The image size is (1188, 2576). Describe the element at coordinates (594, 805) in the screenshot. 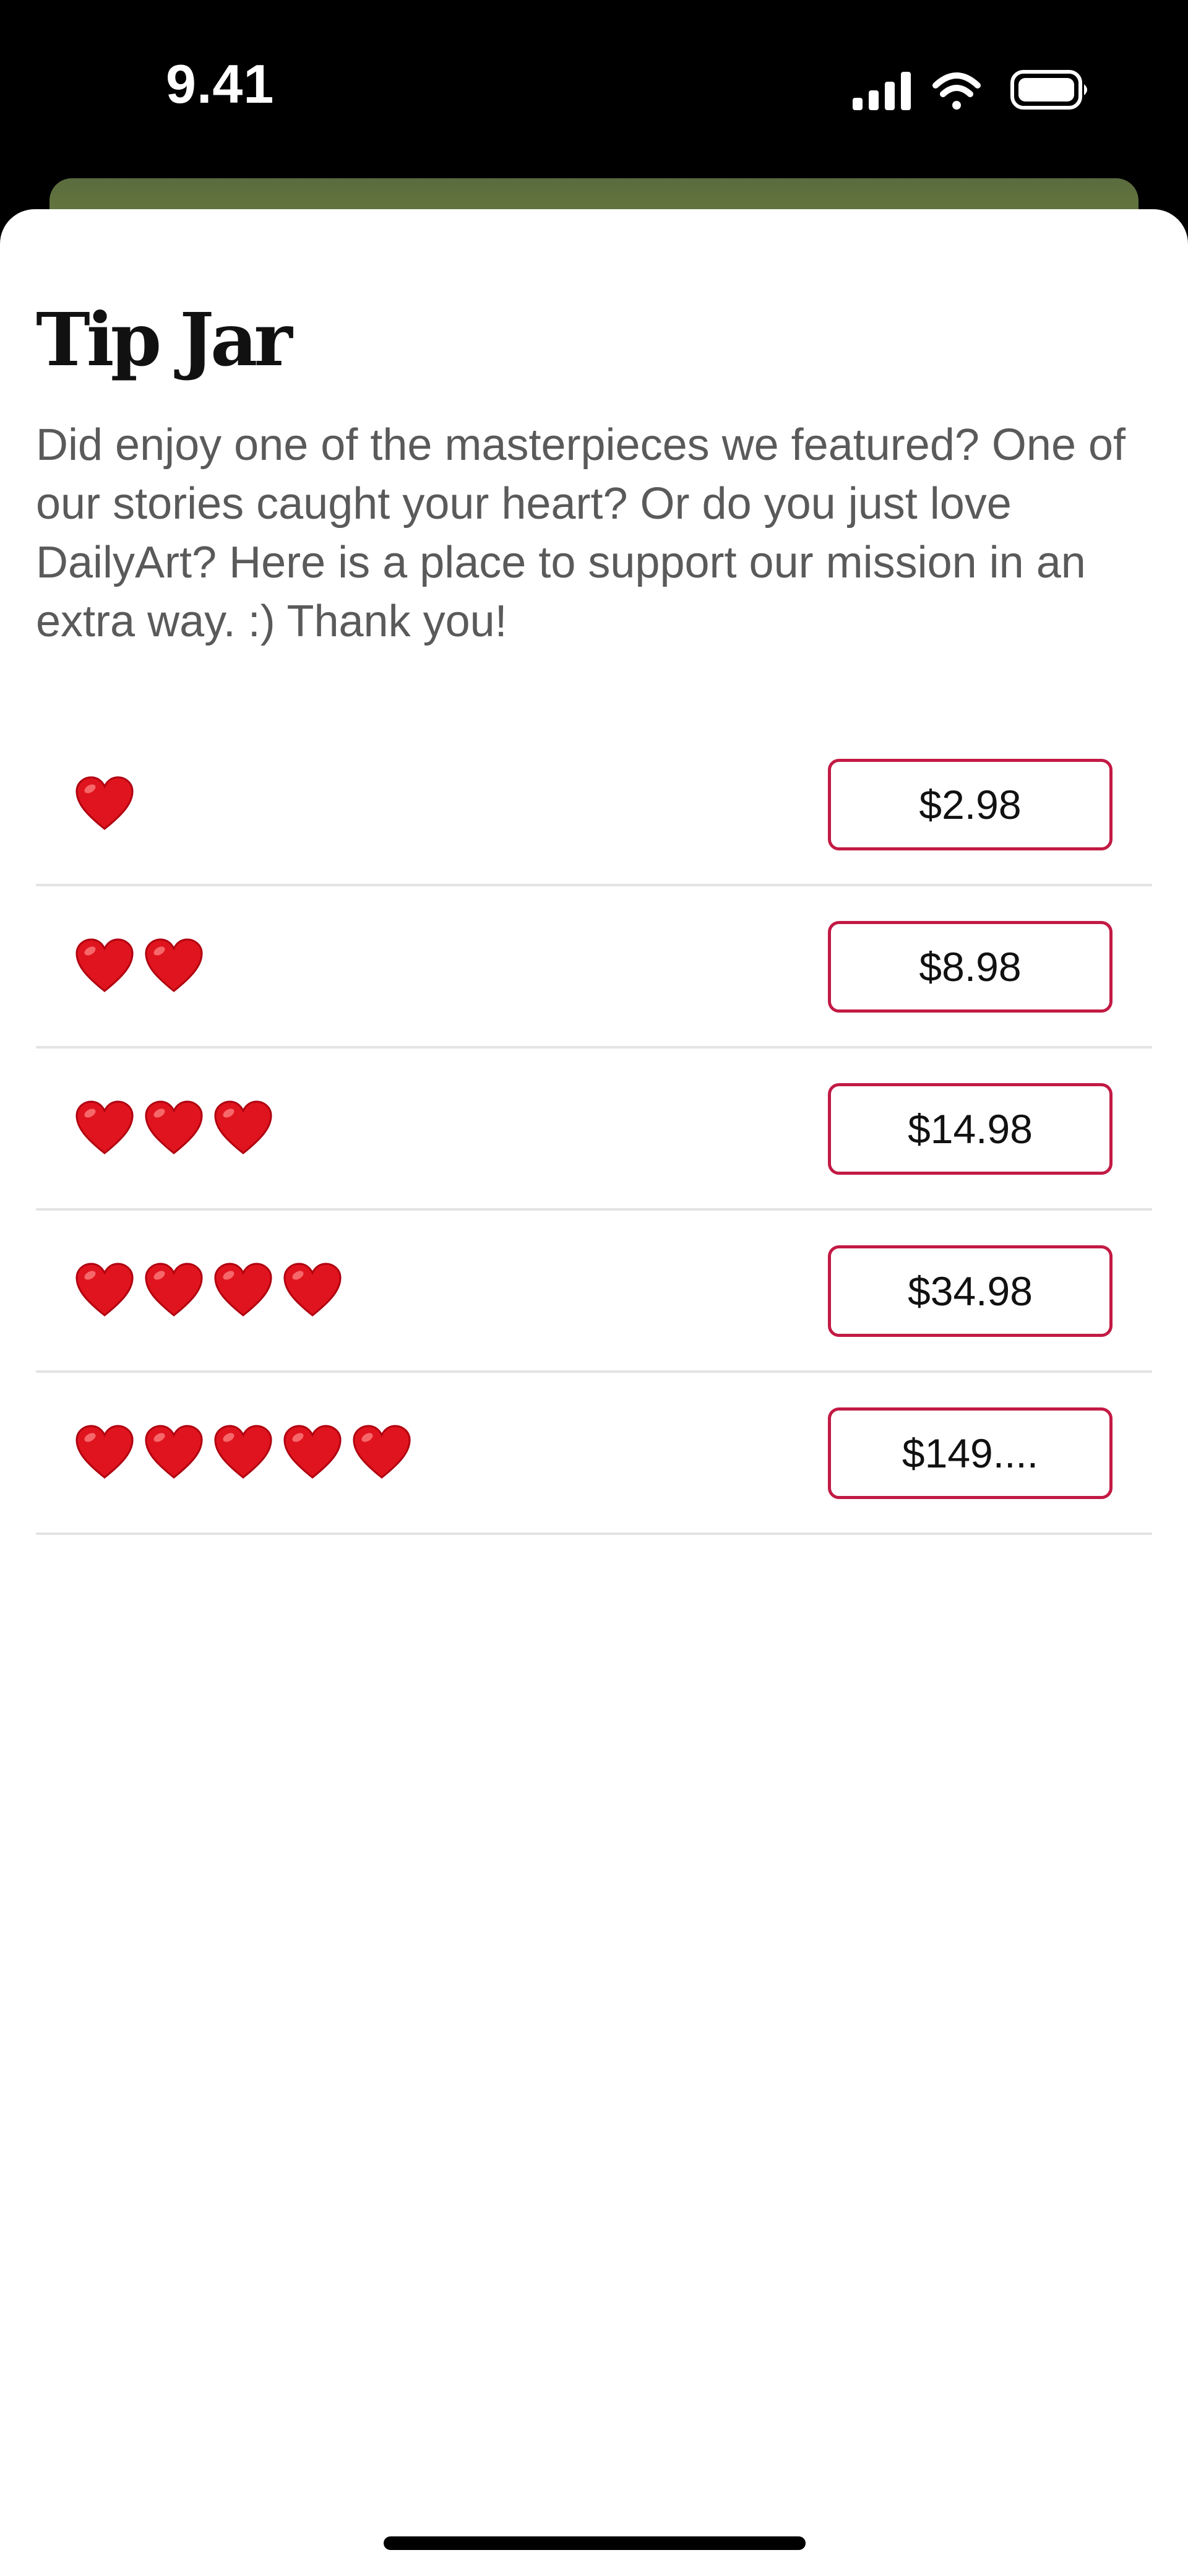

I see `tip-tier-row: $2.98` at that location.